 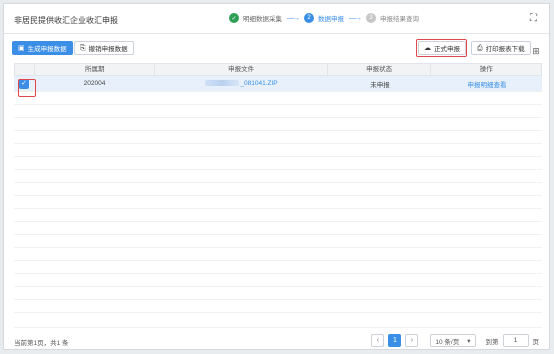 What do you see at coordinates (380, 69) in the screenshot?
I see `header-status: 申报状态` at bounding box center [380, 69].